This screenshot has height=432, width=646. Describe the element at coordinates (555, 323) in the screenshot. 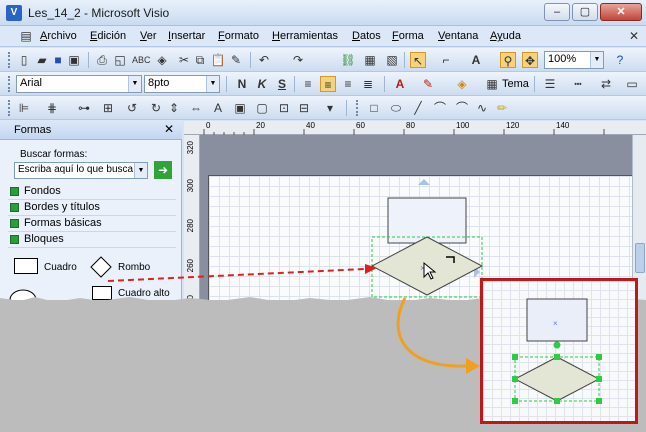

I see `center-mark: ×` at that location.